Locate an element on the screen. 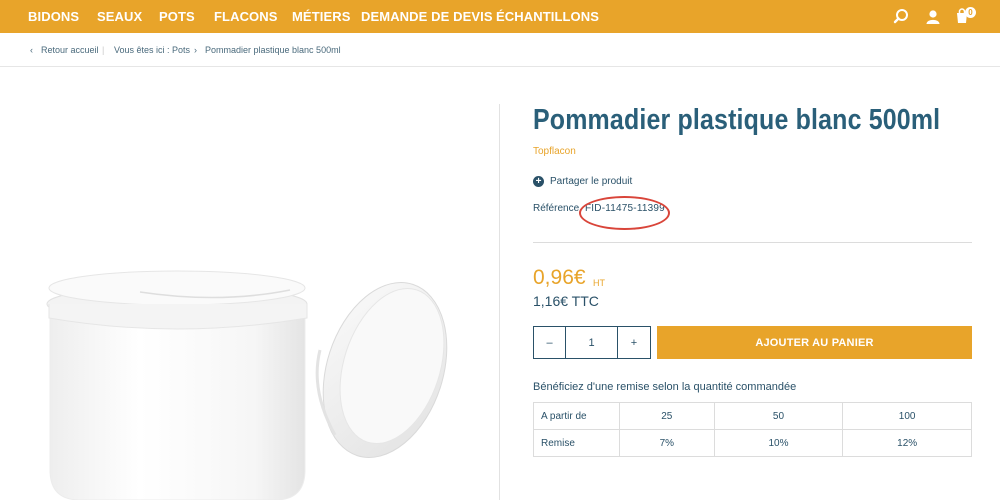  reference-highlight-circle is located at coordinates (624, 213).